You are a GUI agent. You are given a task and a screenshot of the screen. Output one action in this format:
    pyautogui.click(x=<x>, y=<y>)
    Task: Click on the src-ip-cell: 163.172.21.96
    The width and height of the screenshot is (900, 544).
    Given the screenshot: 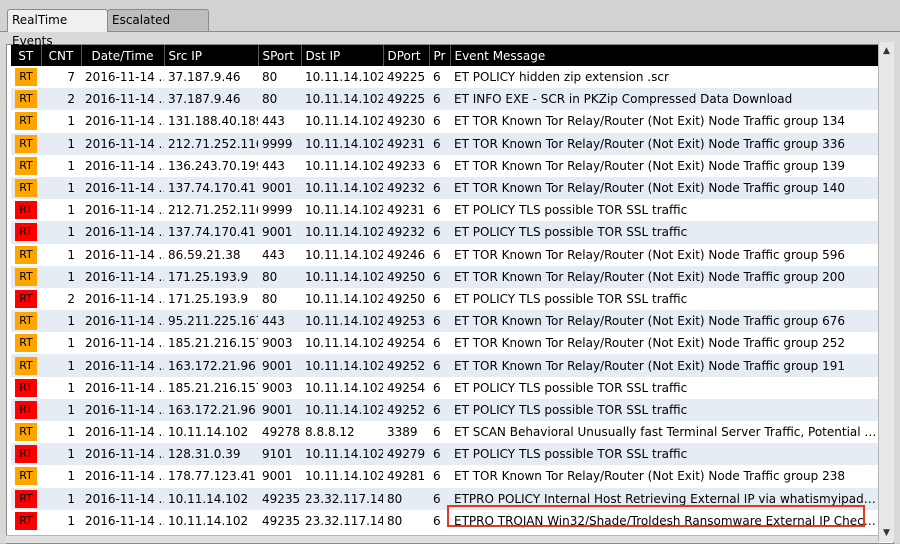 What is the action you would take?
    pyautogui.click(x=211, y=365)
    